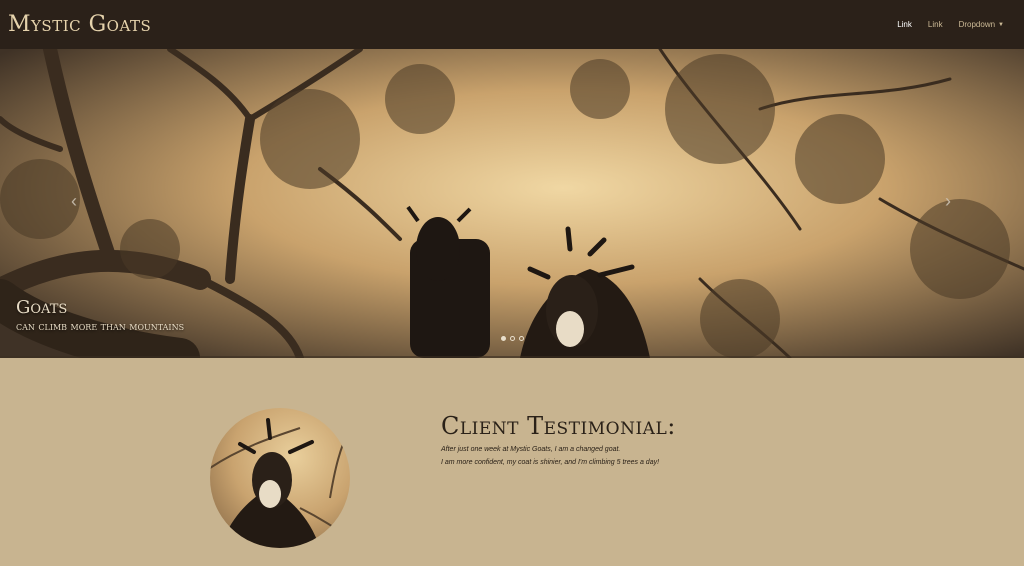  What do you see at coordinates (948, 201) in the screenshot?
I see `carousel-next-icon: ›` at bounding box center [948, 201].